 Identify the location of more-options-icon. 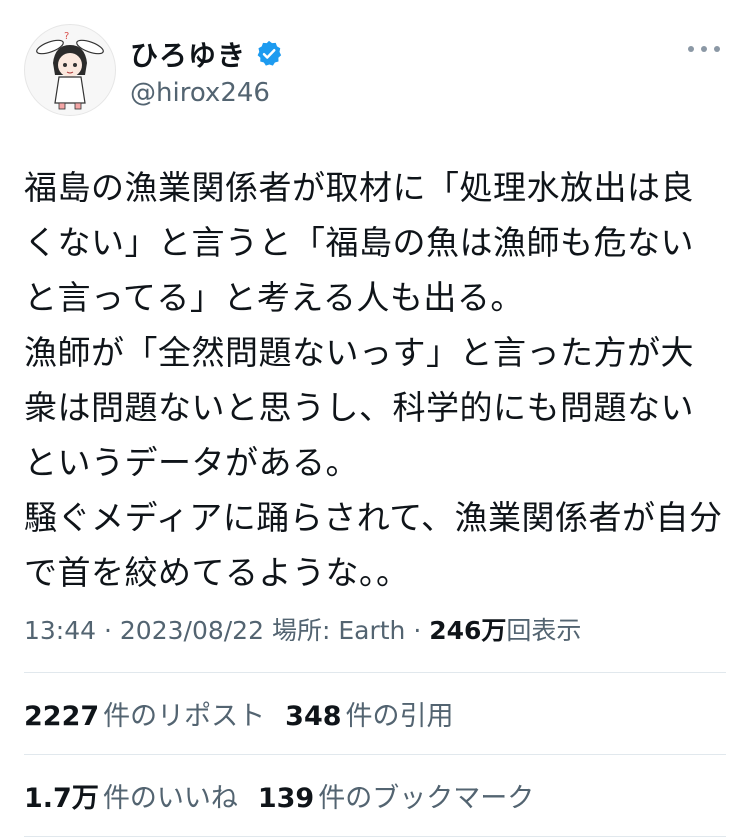
(705, 48).